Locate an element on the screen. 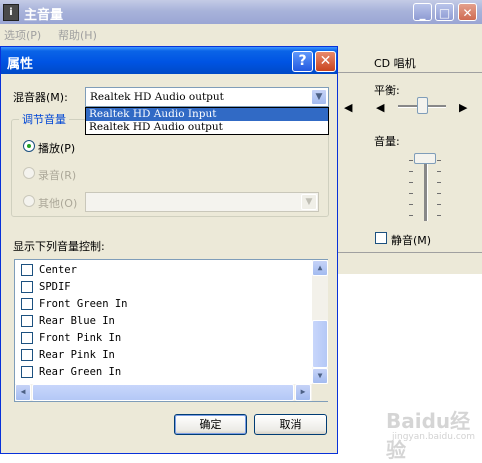 The height and width of the screenshot is (463, 482). scroll-right-icon: ▶ is located at coordinates (303, 392).